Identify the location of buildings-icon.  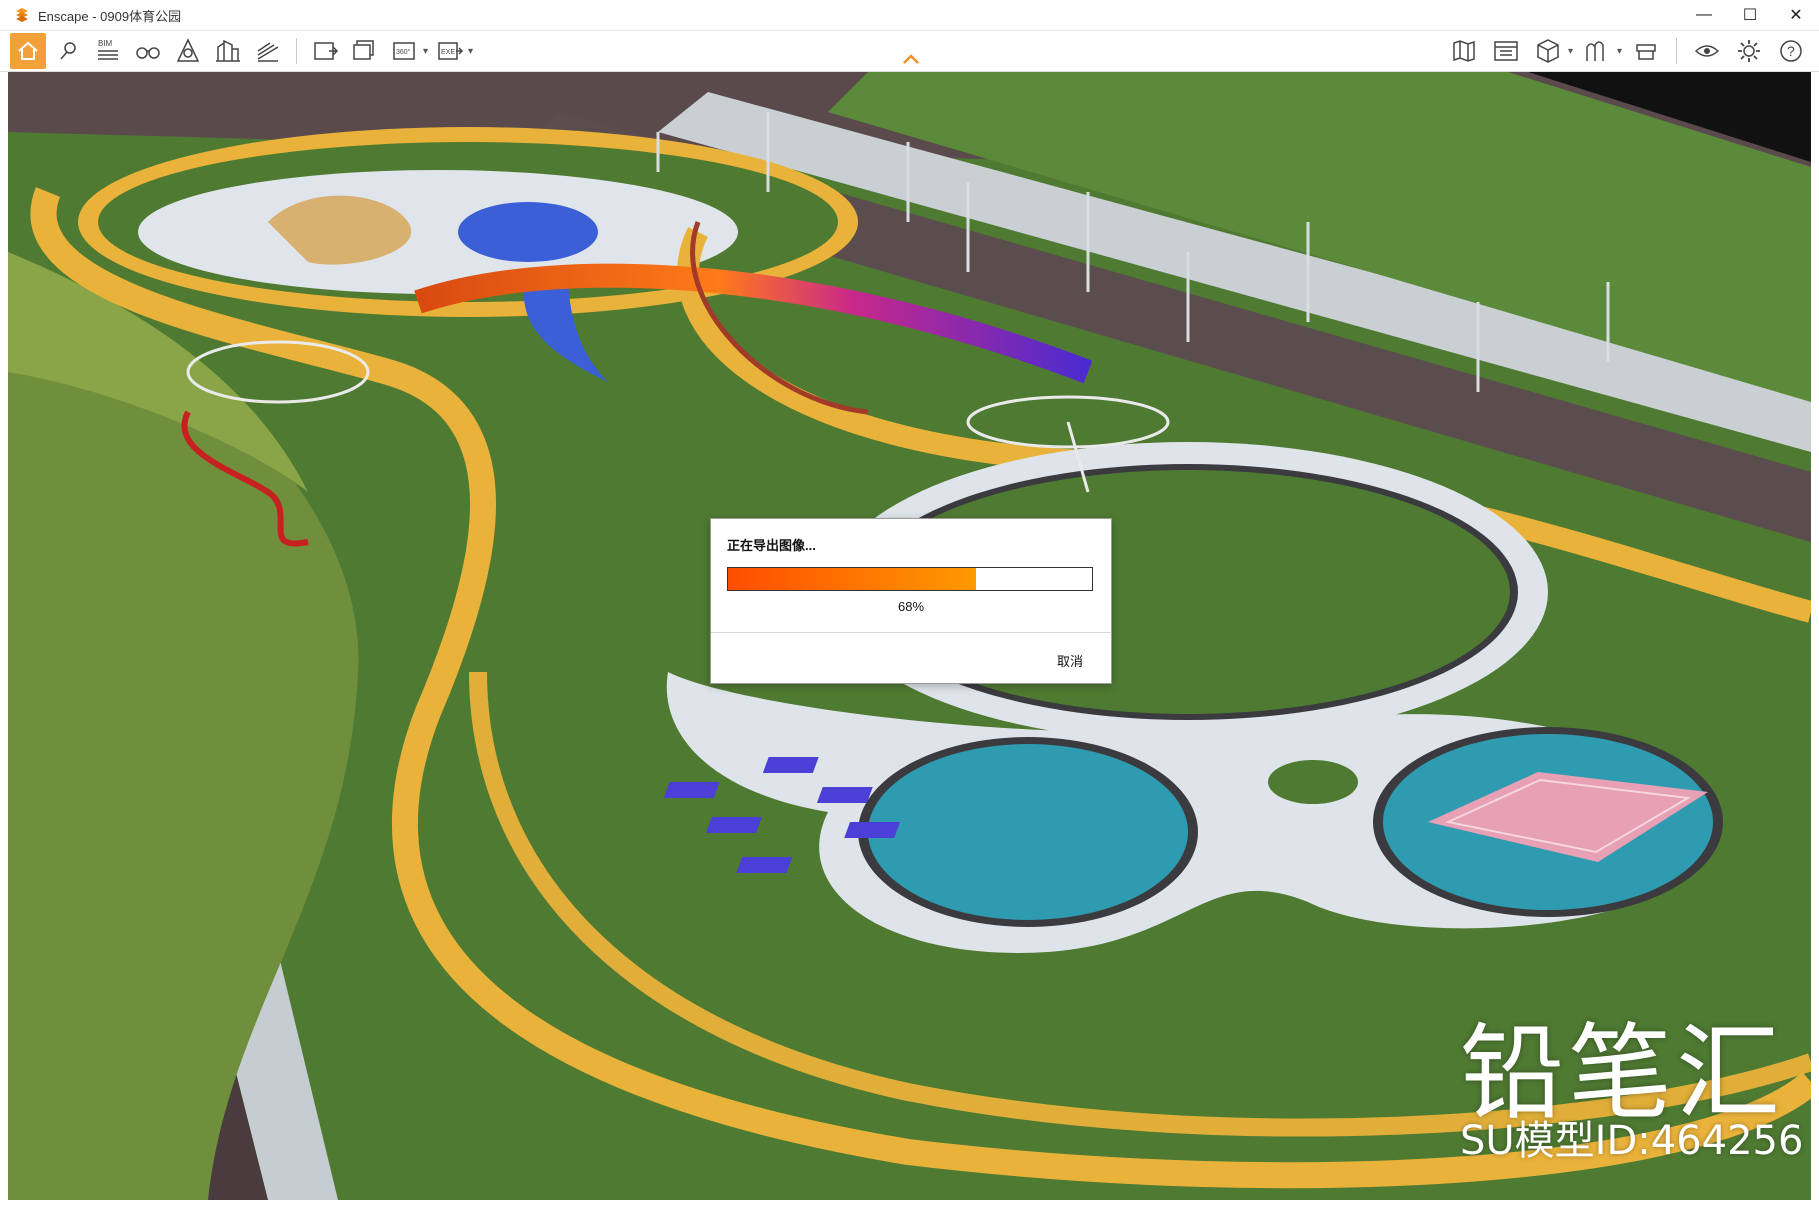
(228, 50).